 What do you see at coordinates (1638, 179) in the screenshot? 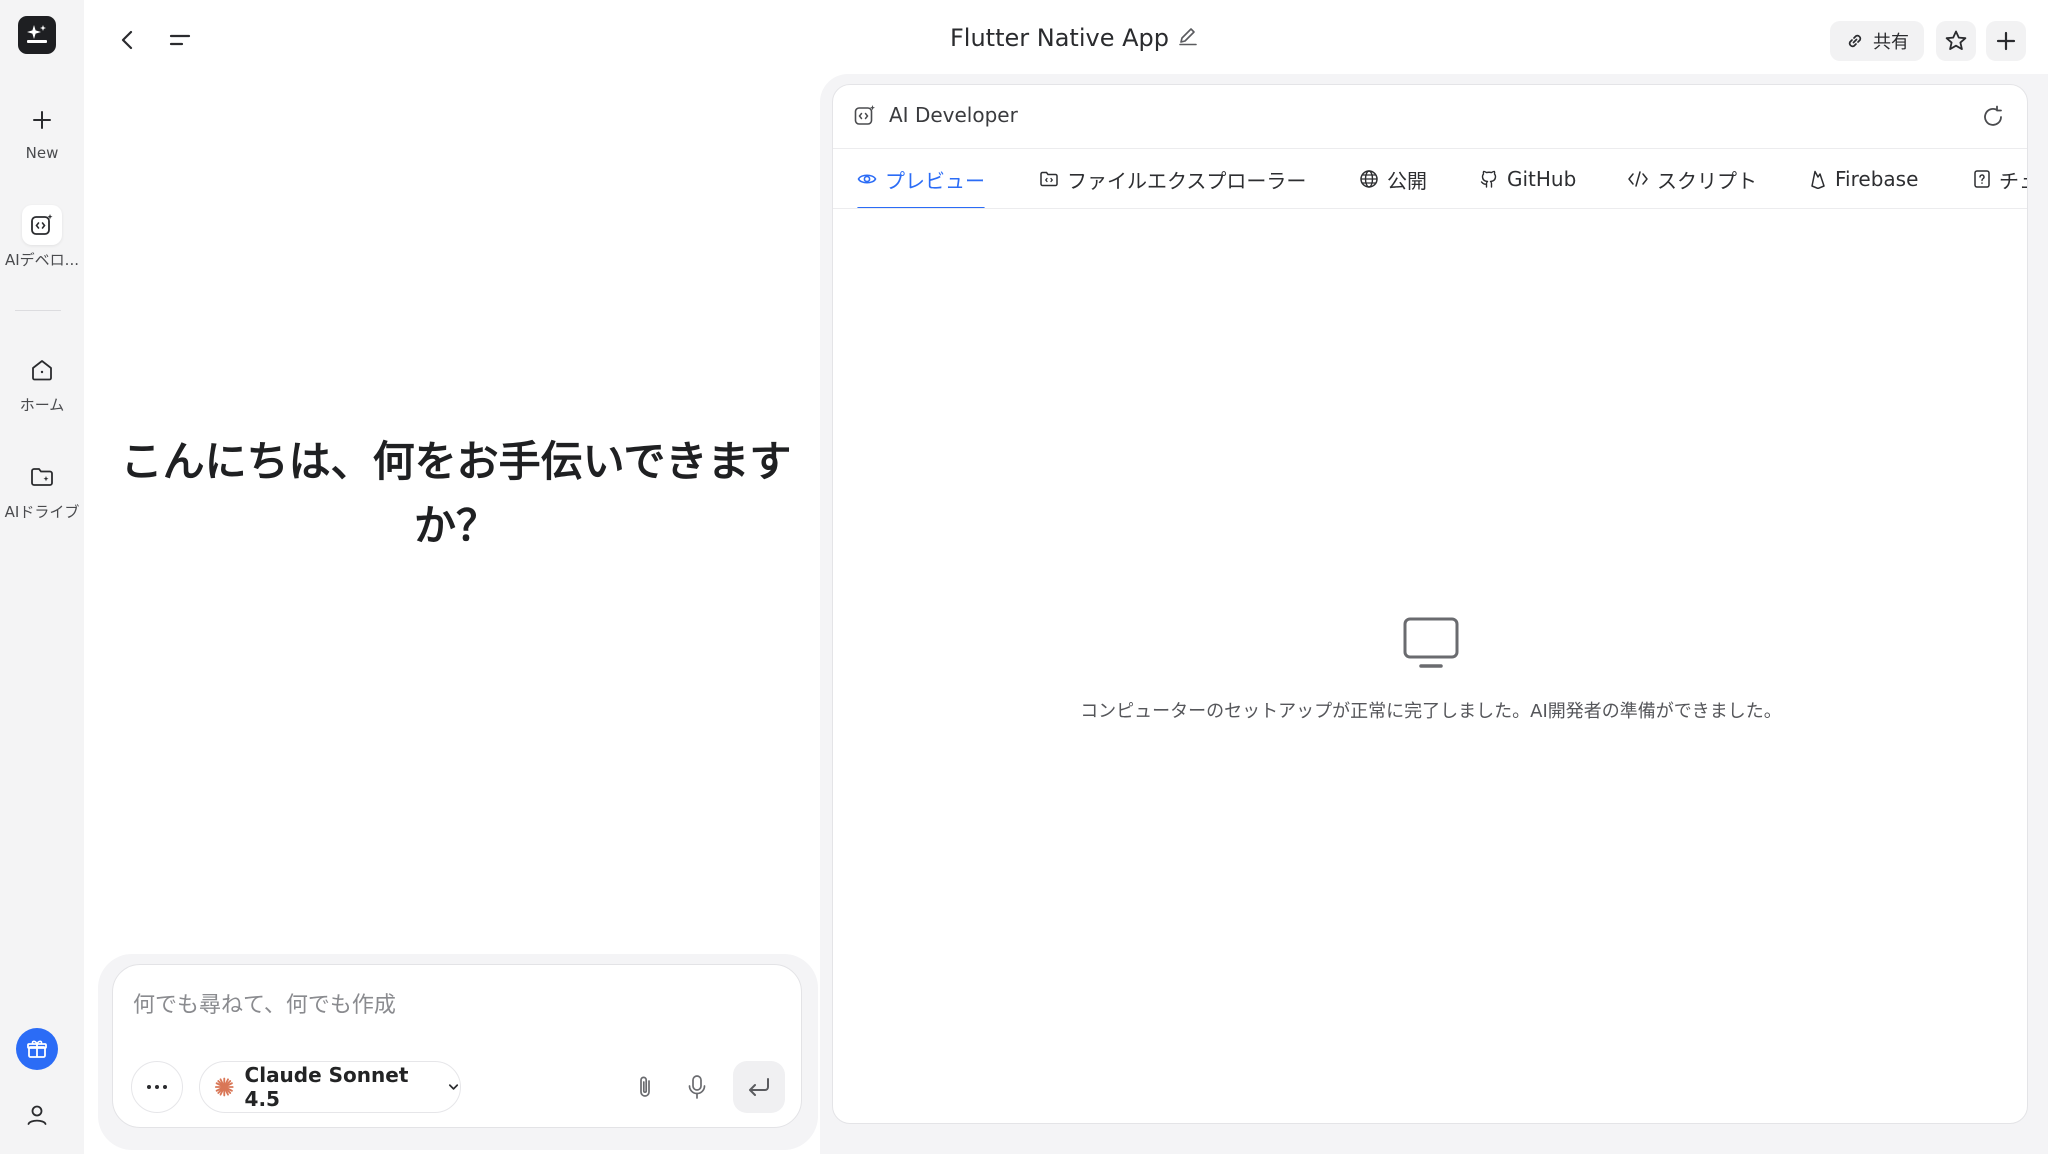
I see `code-icon` at bounding box center [1638, 179].